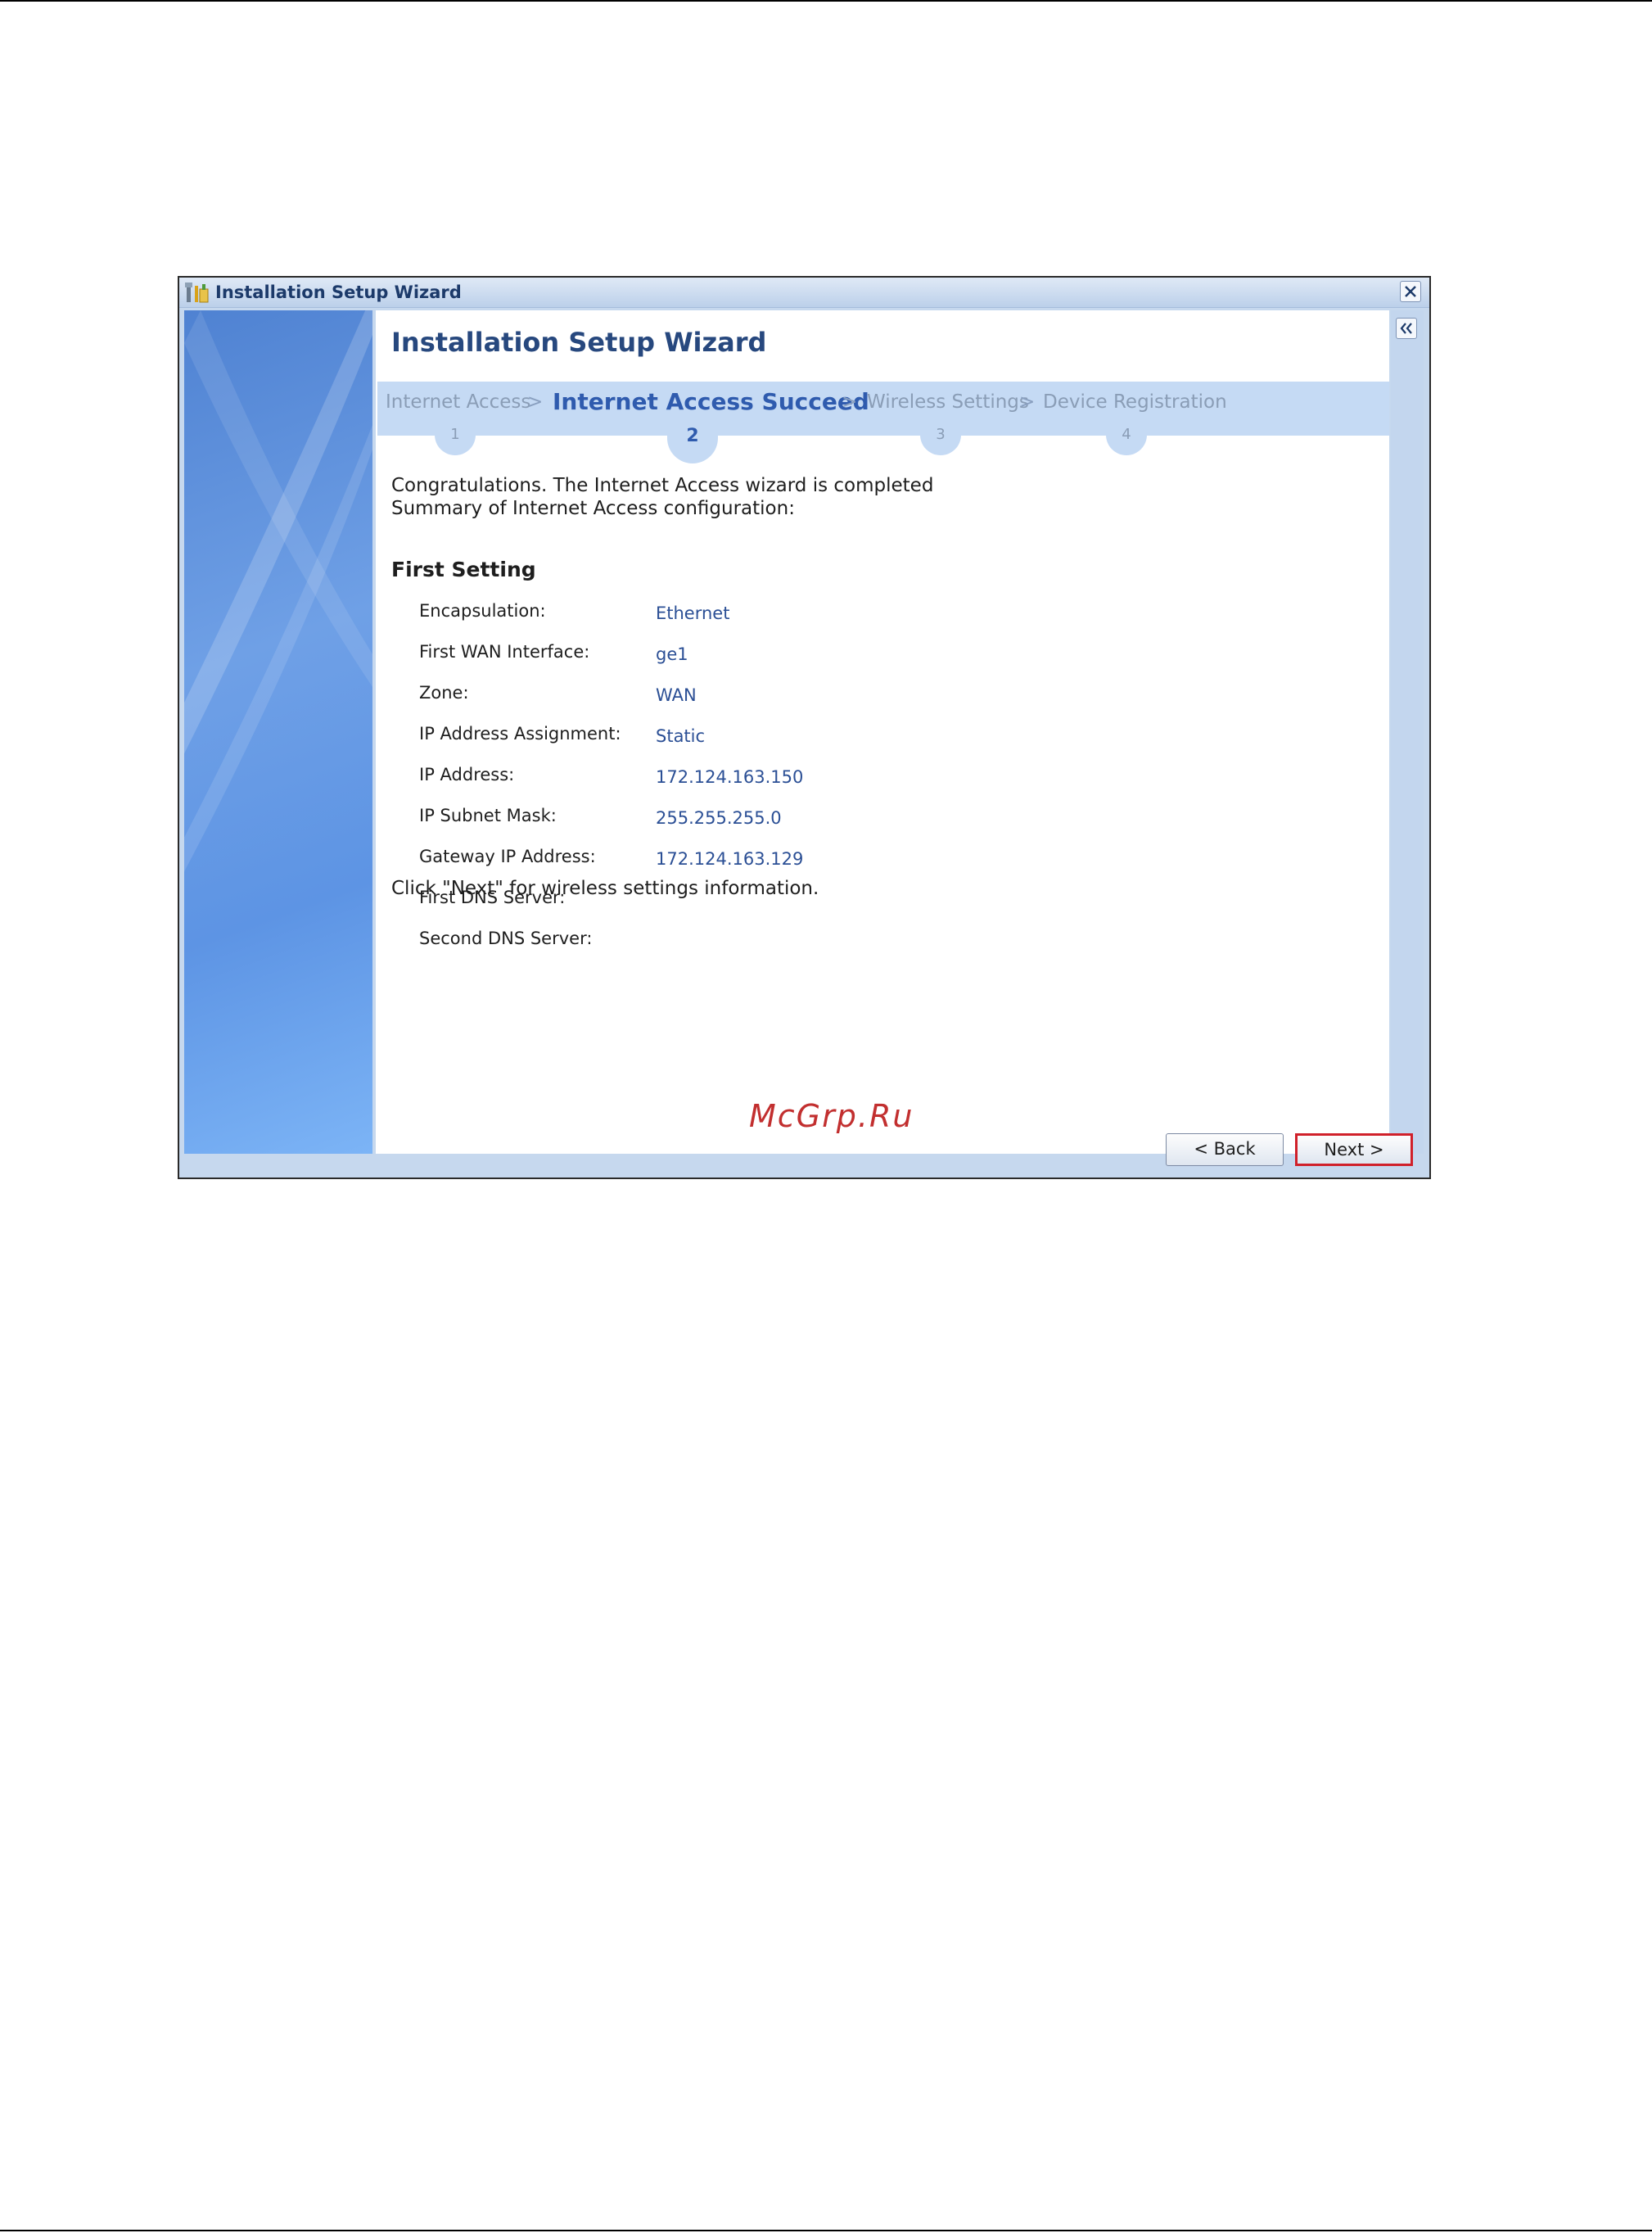 The image size is (1652, 2233). Describe the element at coordinates (711, 402) in the screenshot. I see `step-internet-access-succeed: Internet Access Succeed` at that location.